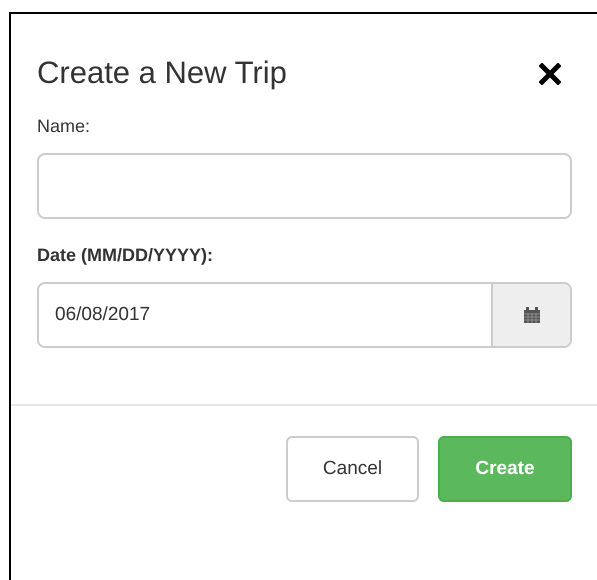  I want to click on close-icon, so click(550, 74).